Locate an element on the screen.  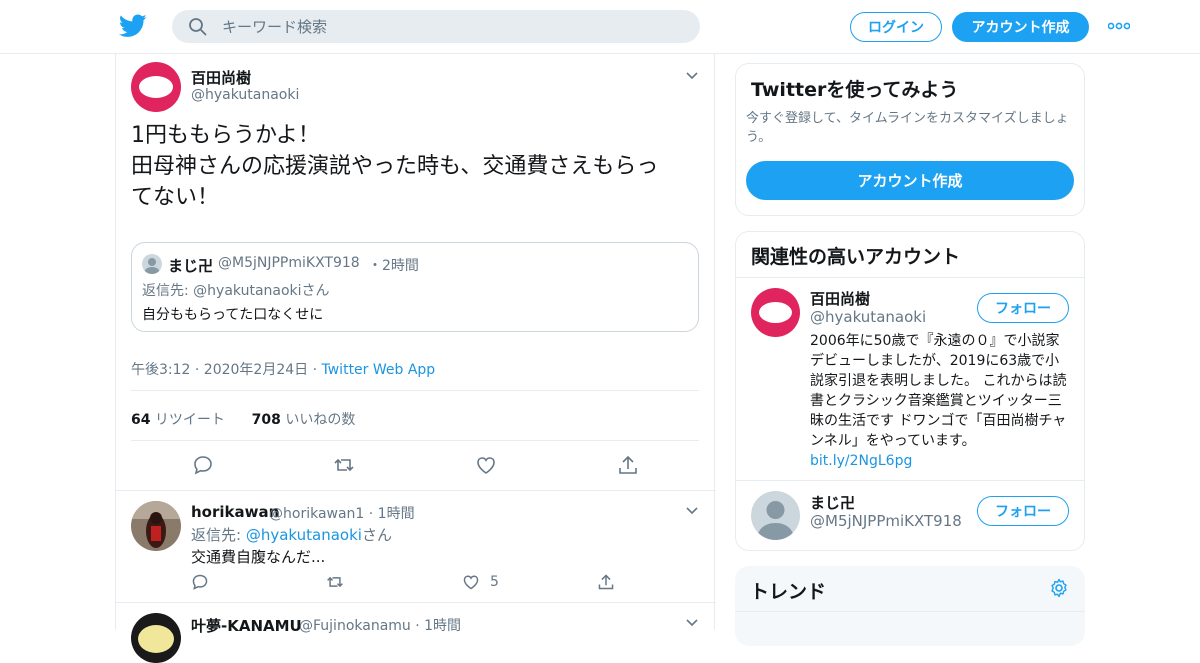
bio-link: bit.ly/2NgL6pg is located at coordinates (861, 461).